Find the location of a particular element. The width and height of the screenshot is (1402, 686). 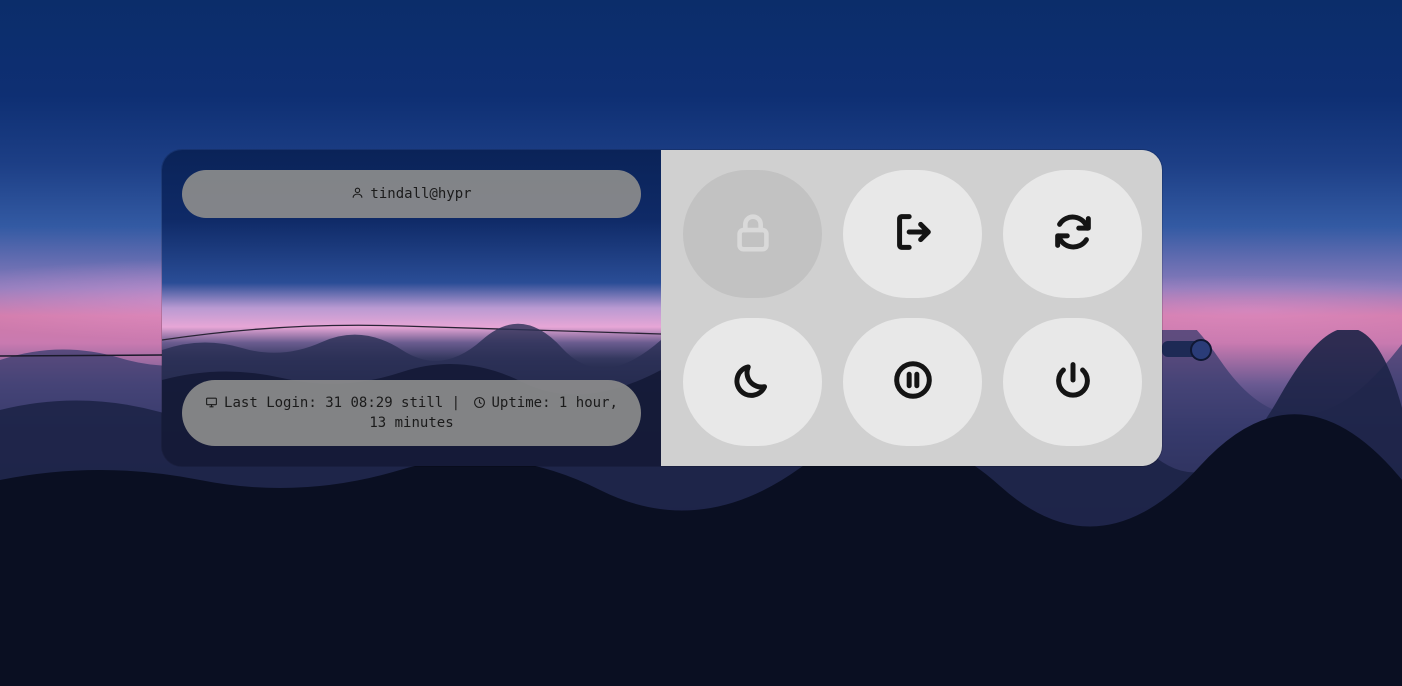

pause-icon is located at coordinates (913, 382).